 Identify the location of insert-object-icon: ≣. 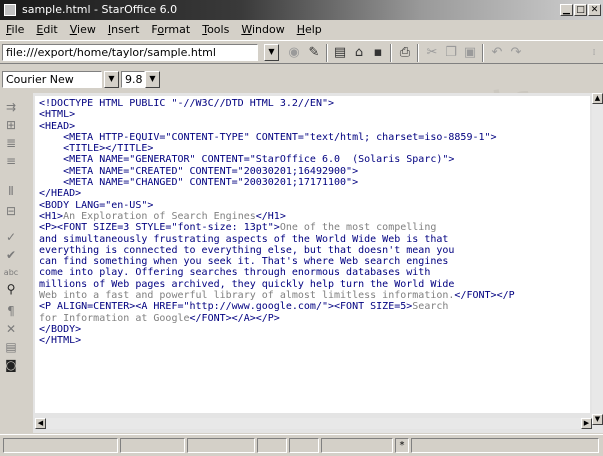
(11, 143).